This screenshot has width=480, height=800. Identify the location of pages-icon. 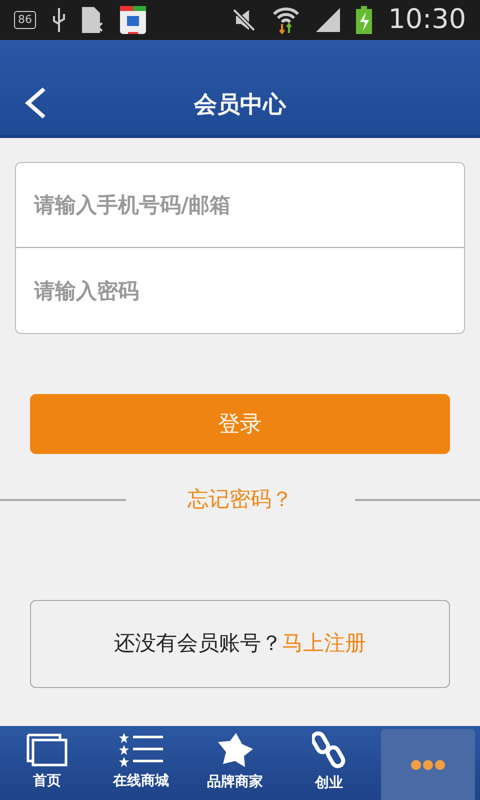
(47, 749).